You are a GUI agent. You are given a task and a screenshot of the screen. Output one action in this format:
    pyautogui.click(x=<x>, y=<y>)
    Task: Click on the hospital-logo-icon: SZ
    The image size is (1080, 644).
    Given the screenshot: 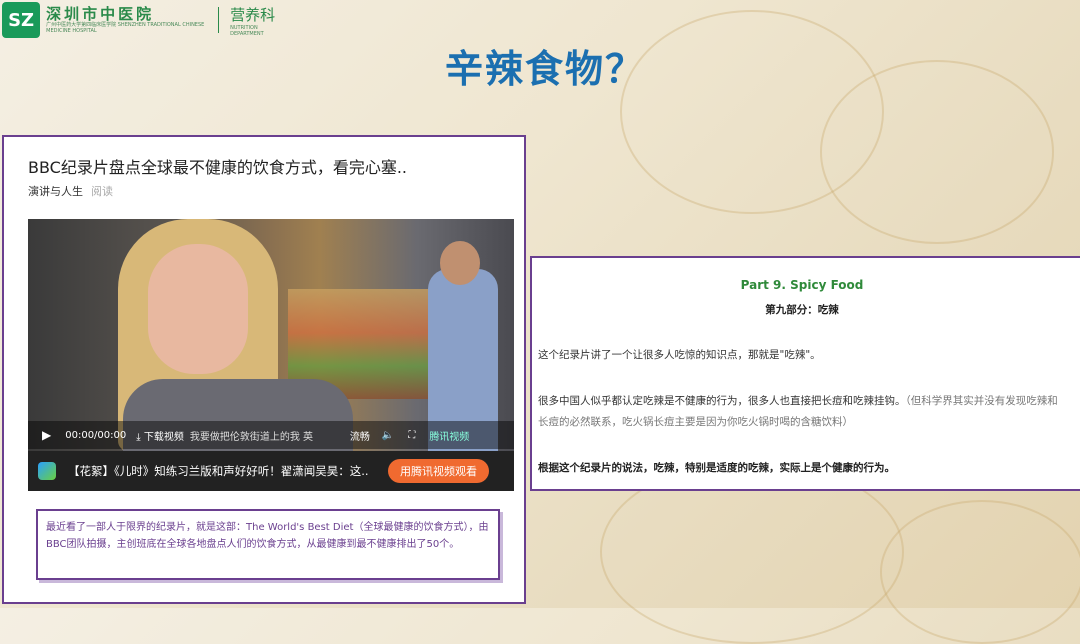 What is the action you would take?
    pyautogui.click(x=21, y=20)
    